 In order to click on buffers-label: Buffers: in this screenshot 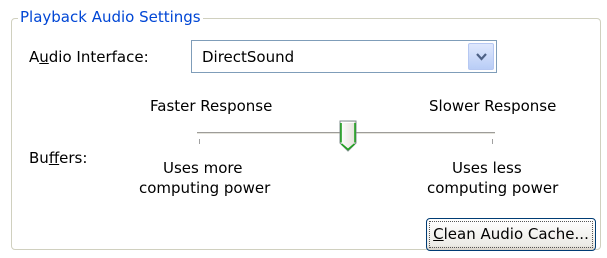, I will do `click(58, 158)`.